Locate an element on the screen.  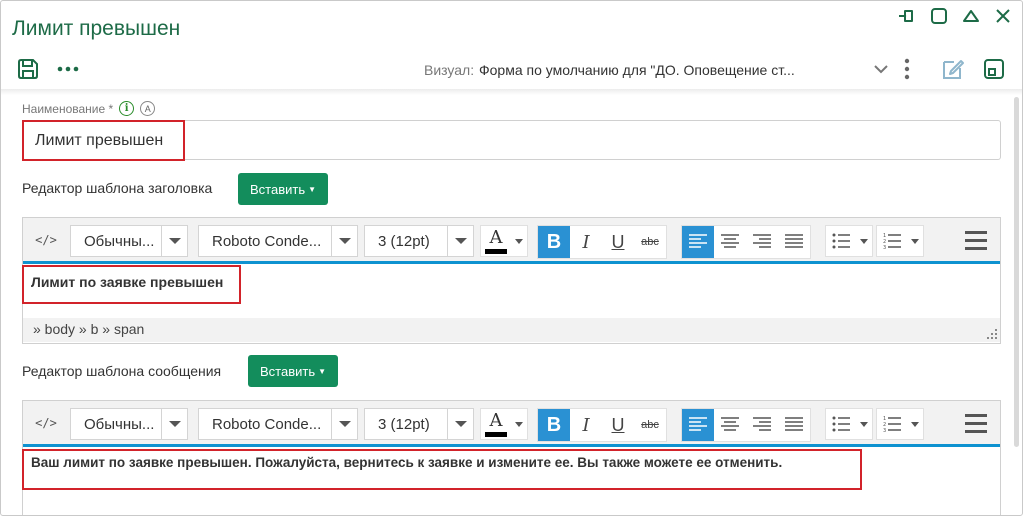
message-template-label: Редактор шаблона сообщения is located at coordinates (122, 371).